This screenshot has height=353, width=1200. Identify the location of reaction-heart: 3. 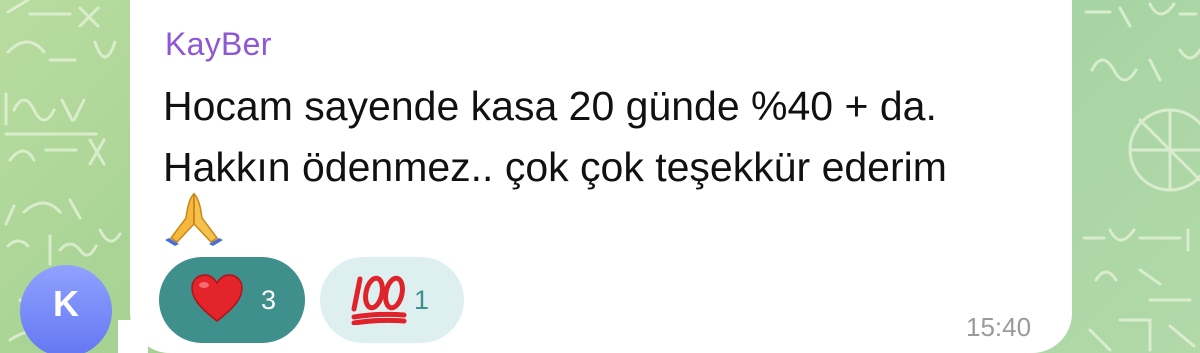
(232, 300).